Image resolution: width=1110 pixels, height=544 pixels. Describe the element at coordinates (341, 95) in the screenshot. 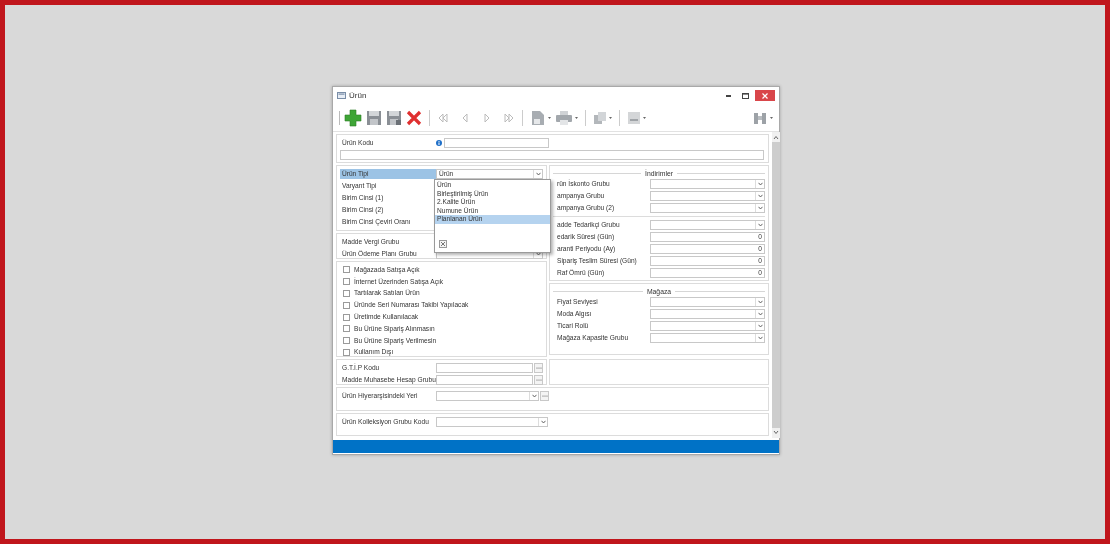

I see `window-icon` at that location.